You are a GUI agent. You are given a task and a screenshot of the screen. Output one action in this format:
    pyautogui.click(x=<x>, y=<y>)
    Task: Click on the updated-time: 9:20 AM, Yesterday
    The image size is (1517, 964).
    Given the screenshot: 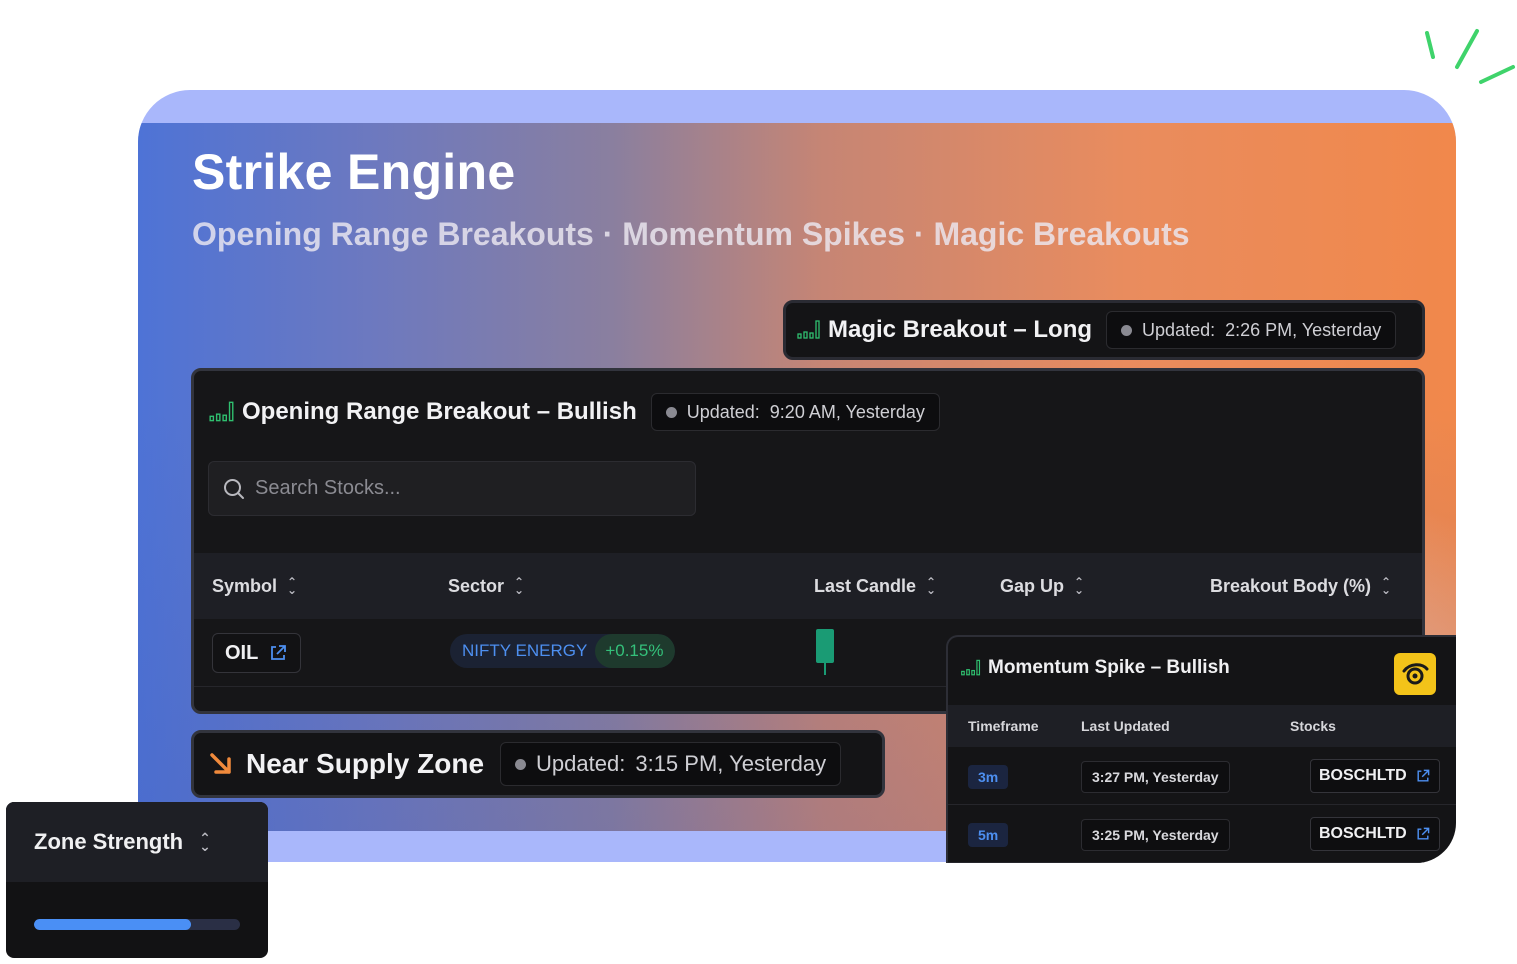 What is the action you would take?
    pyautogui.click(x=847, y=411)
    